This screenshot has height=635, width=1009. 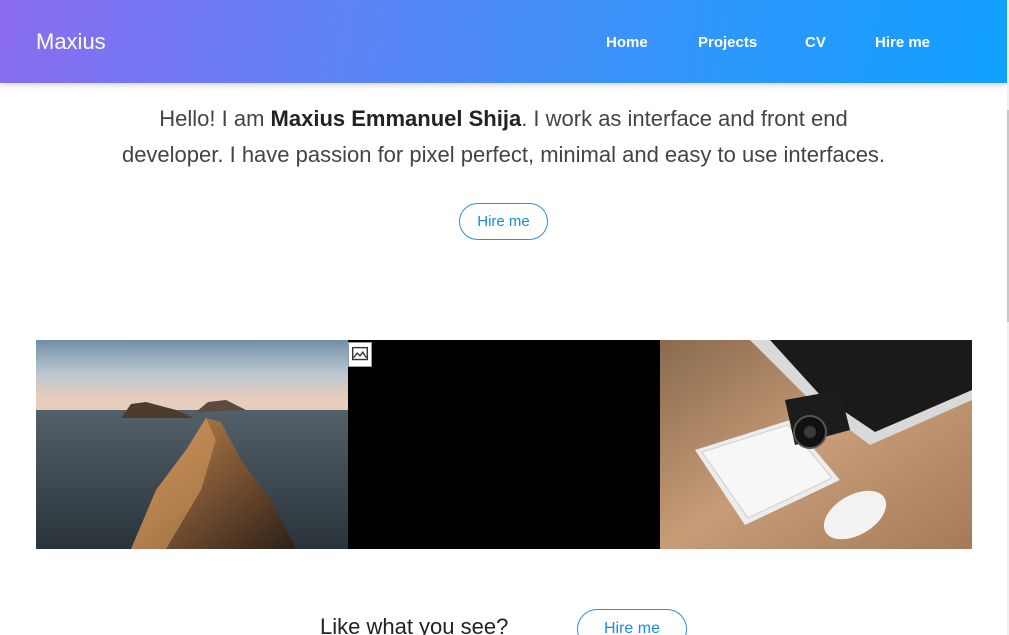 What do you see at coordinates (396, 118) in the screenshot?
I see `intro-name: Maxius Emmanuel Shija` at bounding box center [396, 118].